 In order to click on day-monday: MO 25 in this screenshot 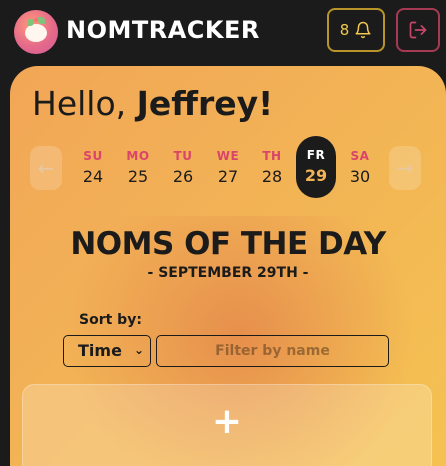, I will do `click(138, 169)`.